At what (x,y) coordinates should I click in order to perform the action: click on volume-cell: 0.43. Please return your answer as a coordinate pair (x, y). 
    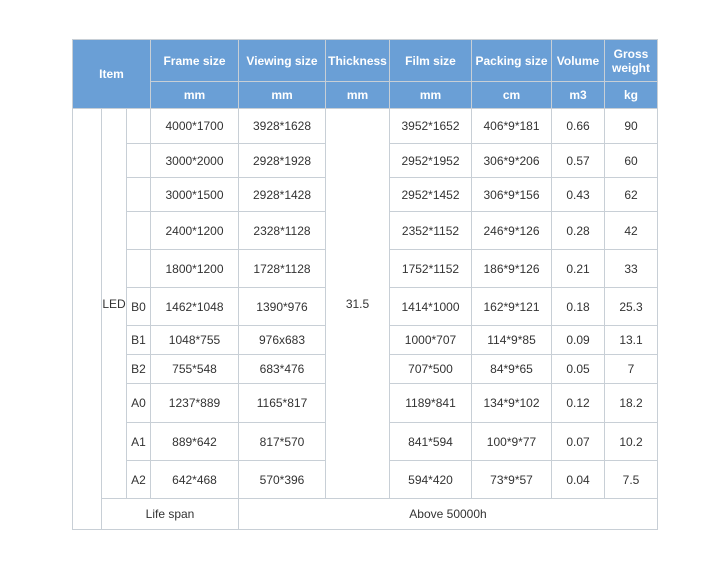
    Looking at the image, I should click on (578, 194).